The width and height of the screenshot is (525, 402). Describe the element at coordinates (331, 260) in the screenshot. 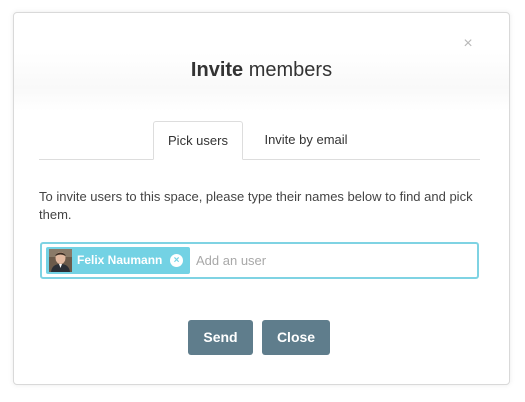

I see `add-user-input` at that location.